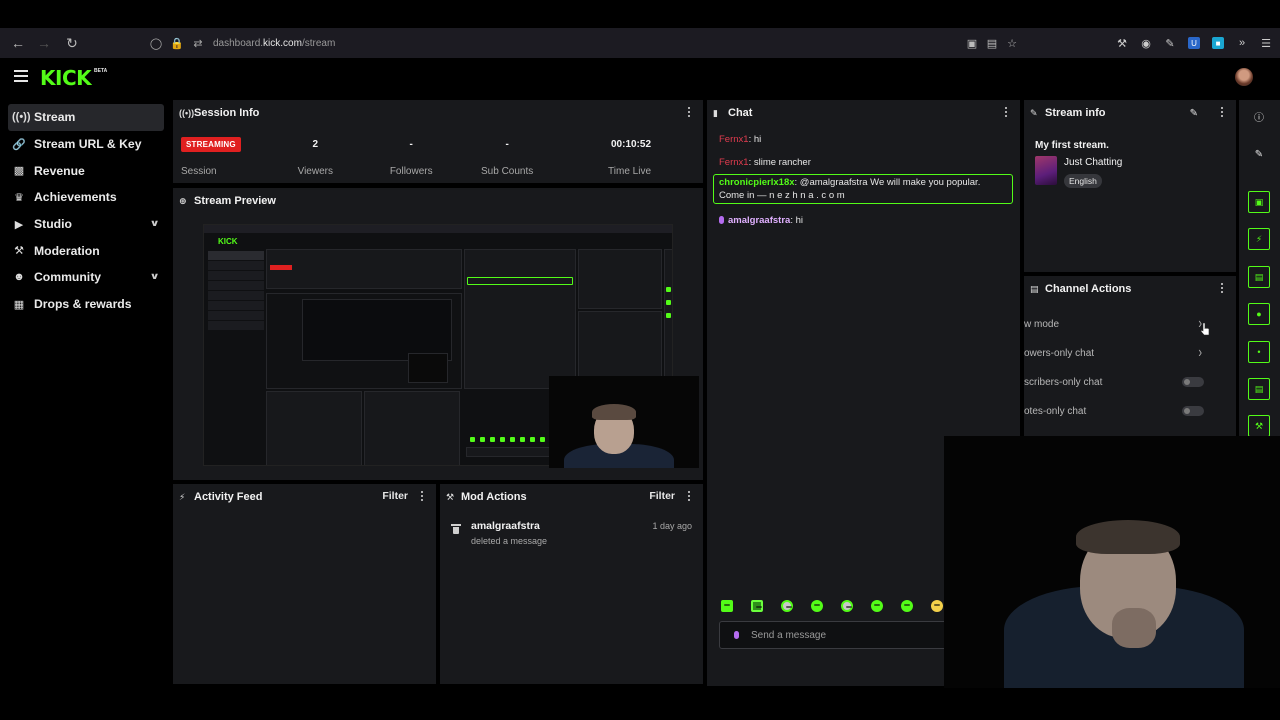 The height and width of the screenshot is (720, 1280). What do you see at coordinates (1259, 352) in the screenshot?
I see `broadcast-icon: •` at bounding box center [1259, 352].